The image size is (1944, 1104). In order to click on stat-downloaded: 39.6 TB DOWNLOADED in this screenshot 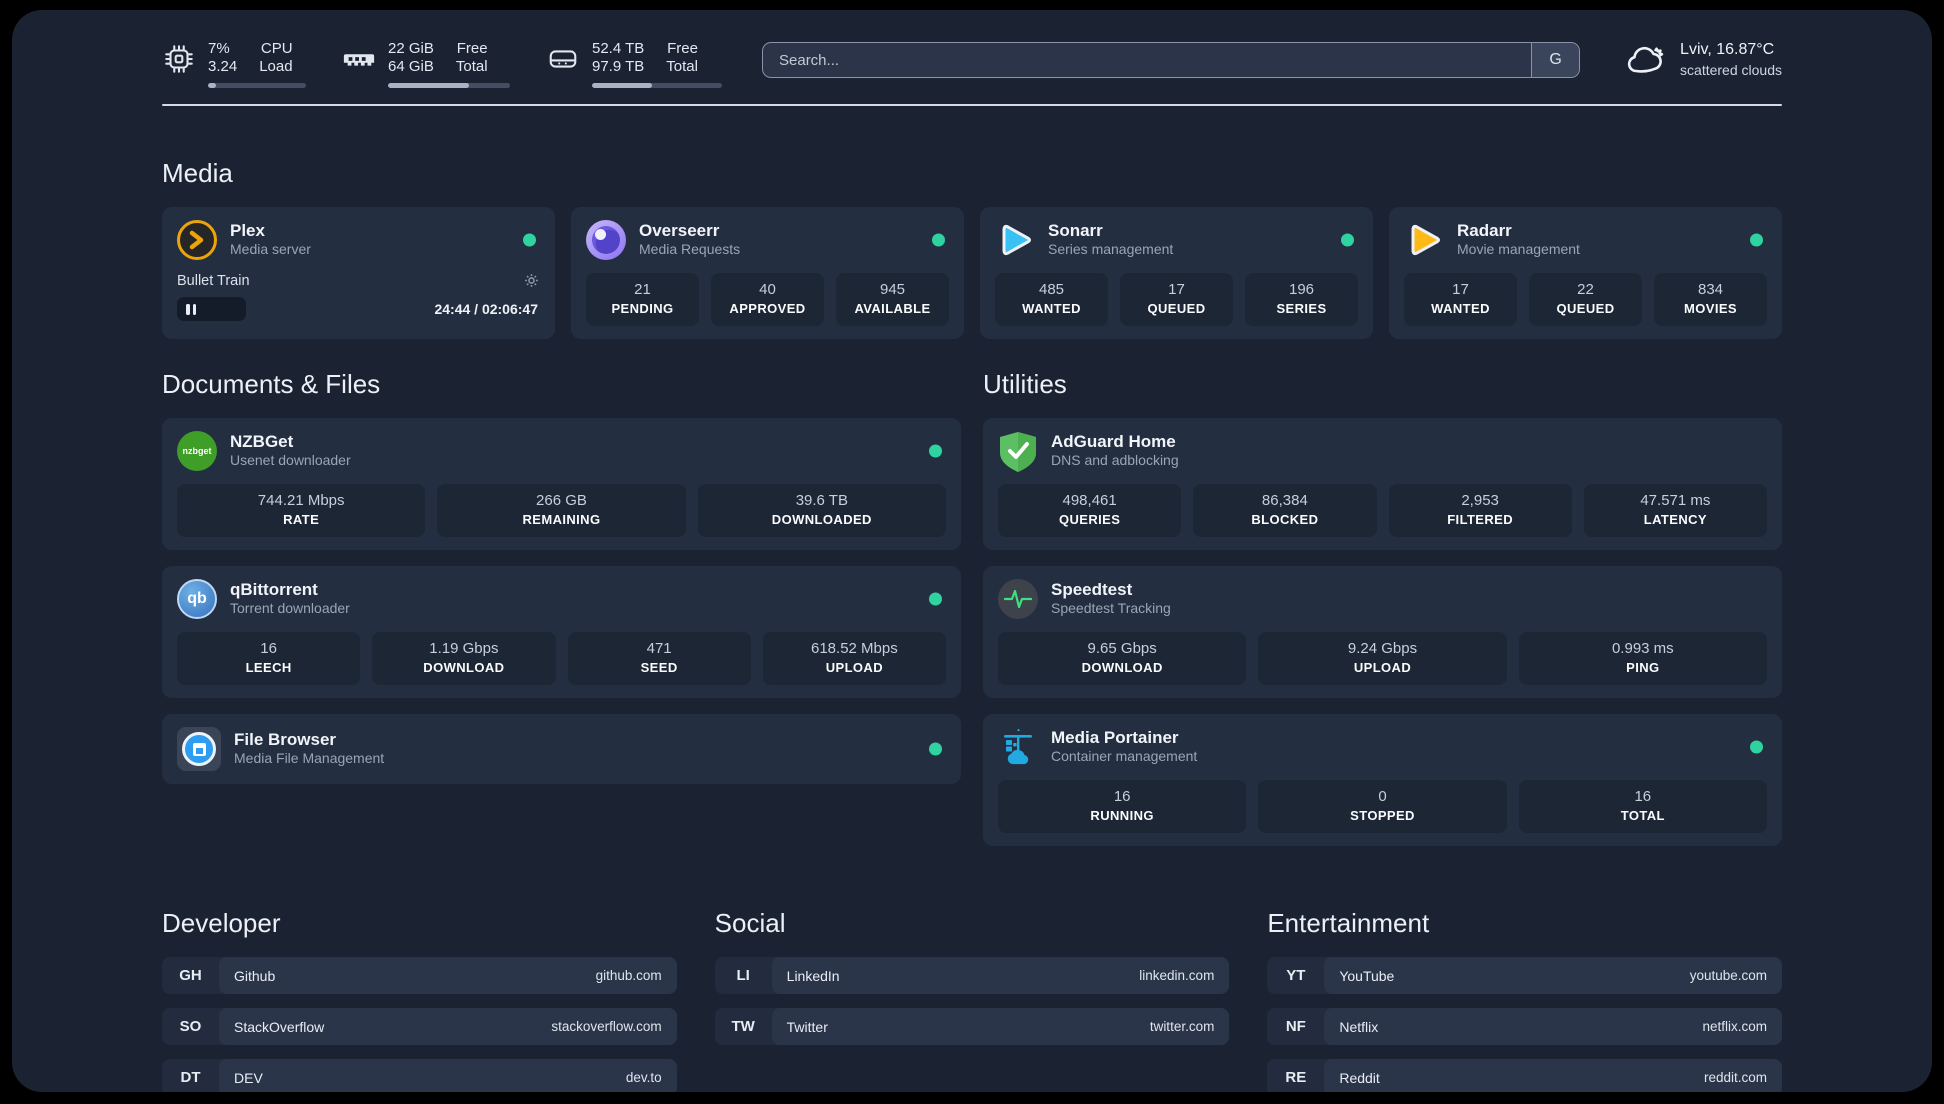, I will do `click(821, 510)`.